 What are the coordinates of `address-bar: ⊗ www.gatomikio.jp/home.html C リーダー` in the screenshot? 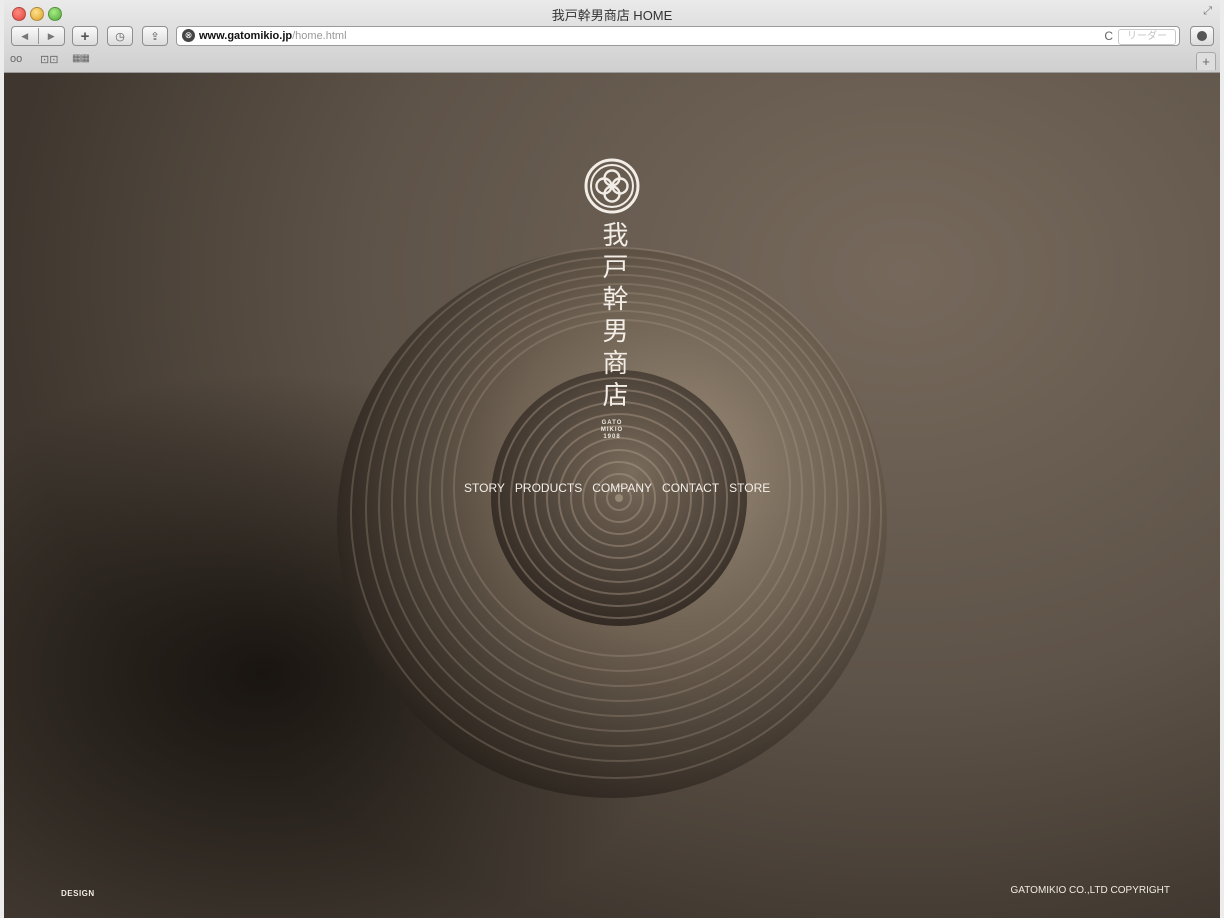 It's located at (678, 36).